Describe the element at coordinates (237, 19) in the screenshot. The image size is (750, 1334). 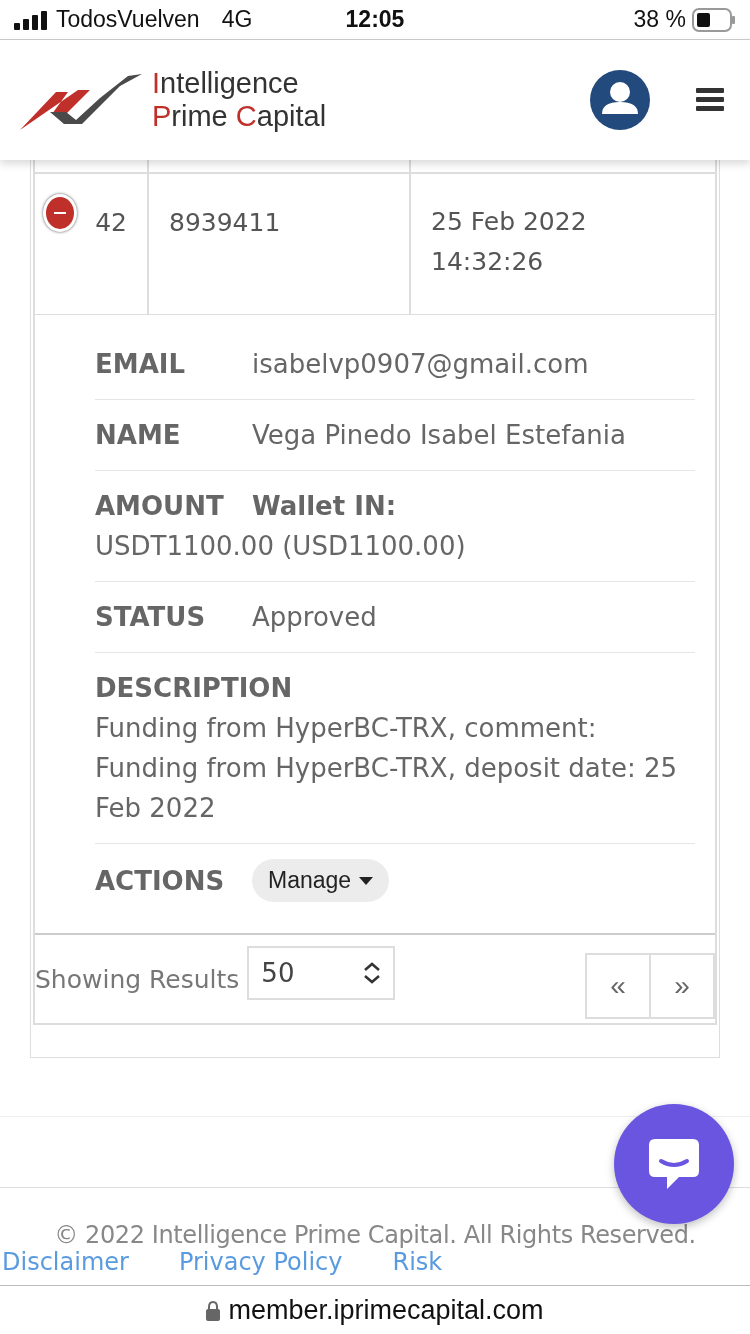
I see `network-type: 4G` at that location.